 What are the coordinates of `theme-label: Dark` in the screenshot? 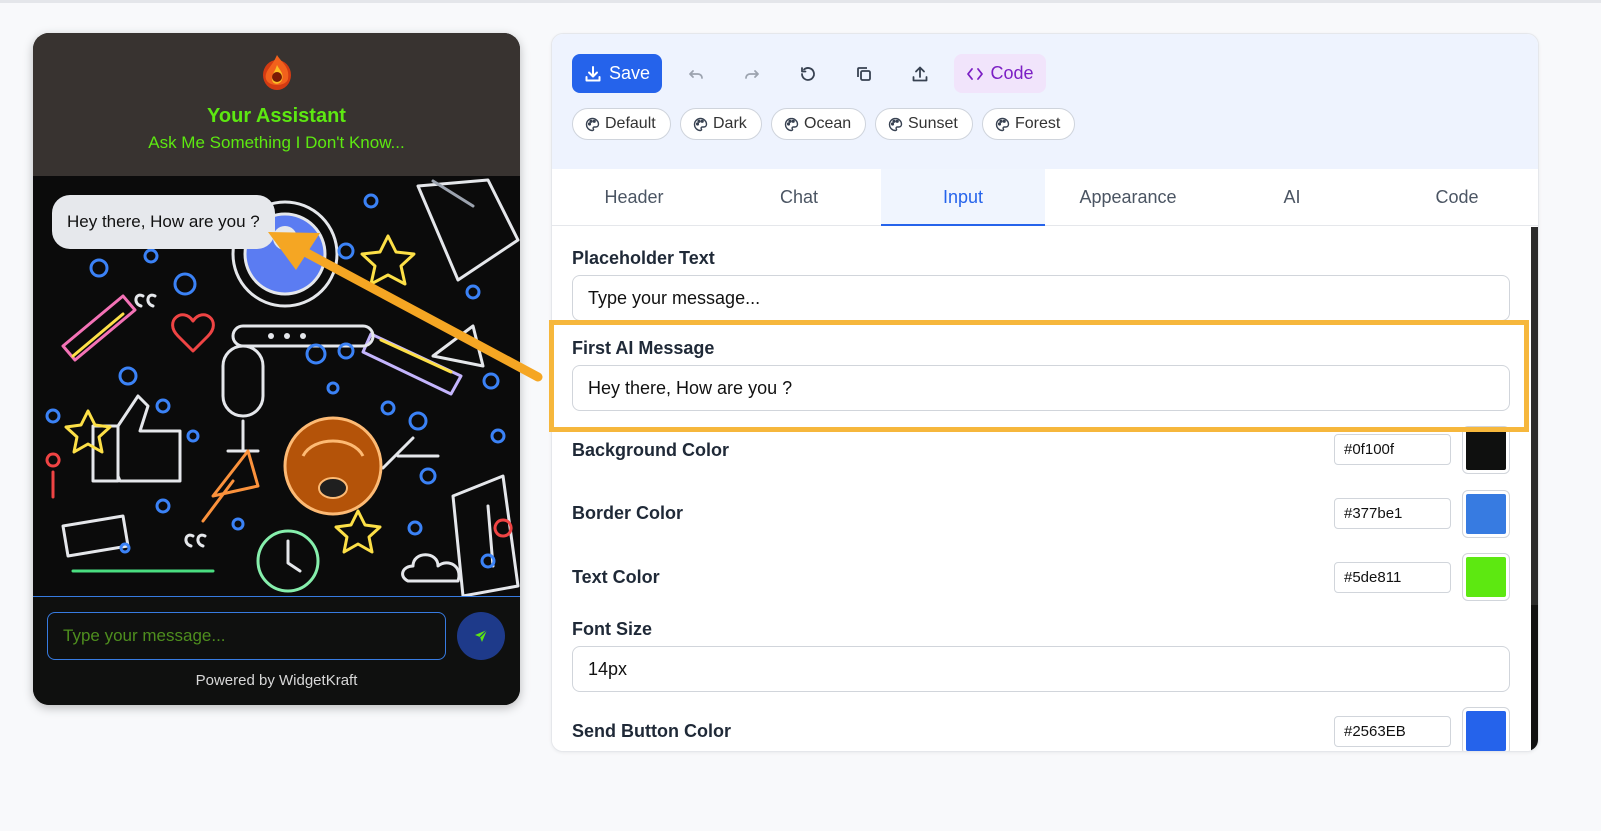 It's located at (730, 123).